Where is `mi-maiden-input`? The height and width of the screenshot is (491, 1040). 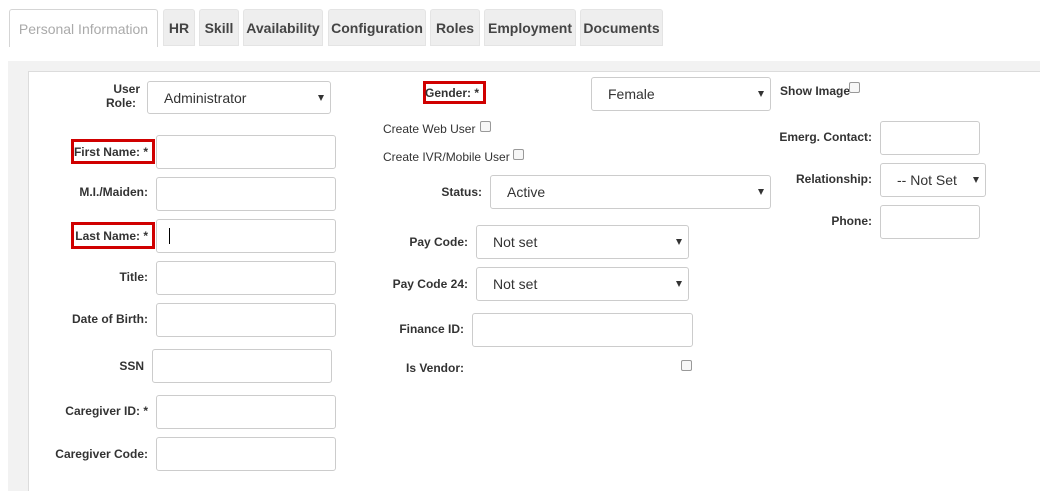 mi-maiden-input is located at coordinates (246, 194).